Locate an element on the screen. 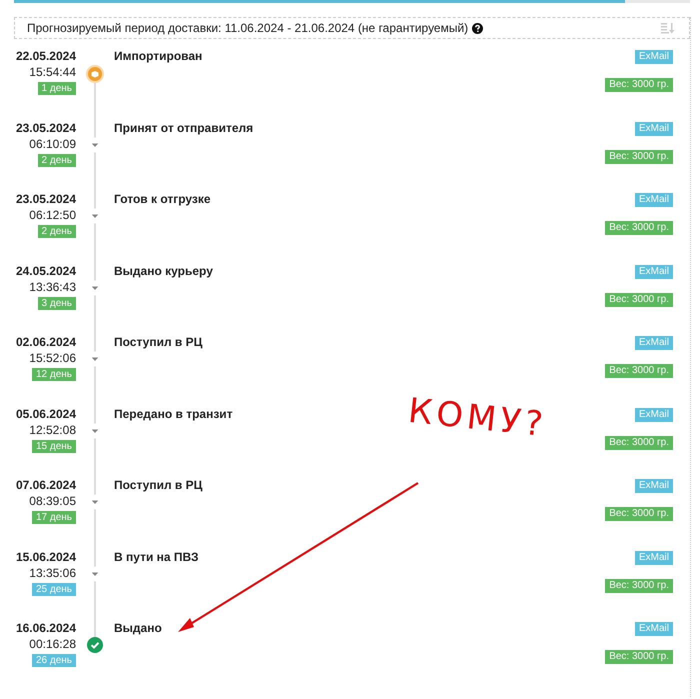 The image size is (700, 699). event-date: 02.06.2024 is located at coordinates (46, 342).